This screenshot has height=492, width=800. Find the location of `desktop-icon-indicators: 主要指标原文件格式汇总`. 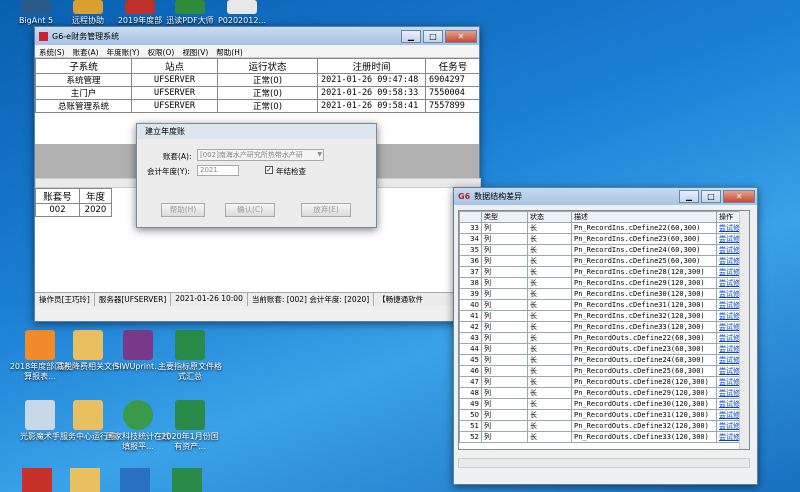

desktop-icon-indicators: 主要指标原文件格式汇总 is located at coordinates (190, 356).